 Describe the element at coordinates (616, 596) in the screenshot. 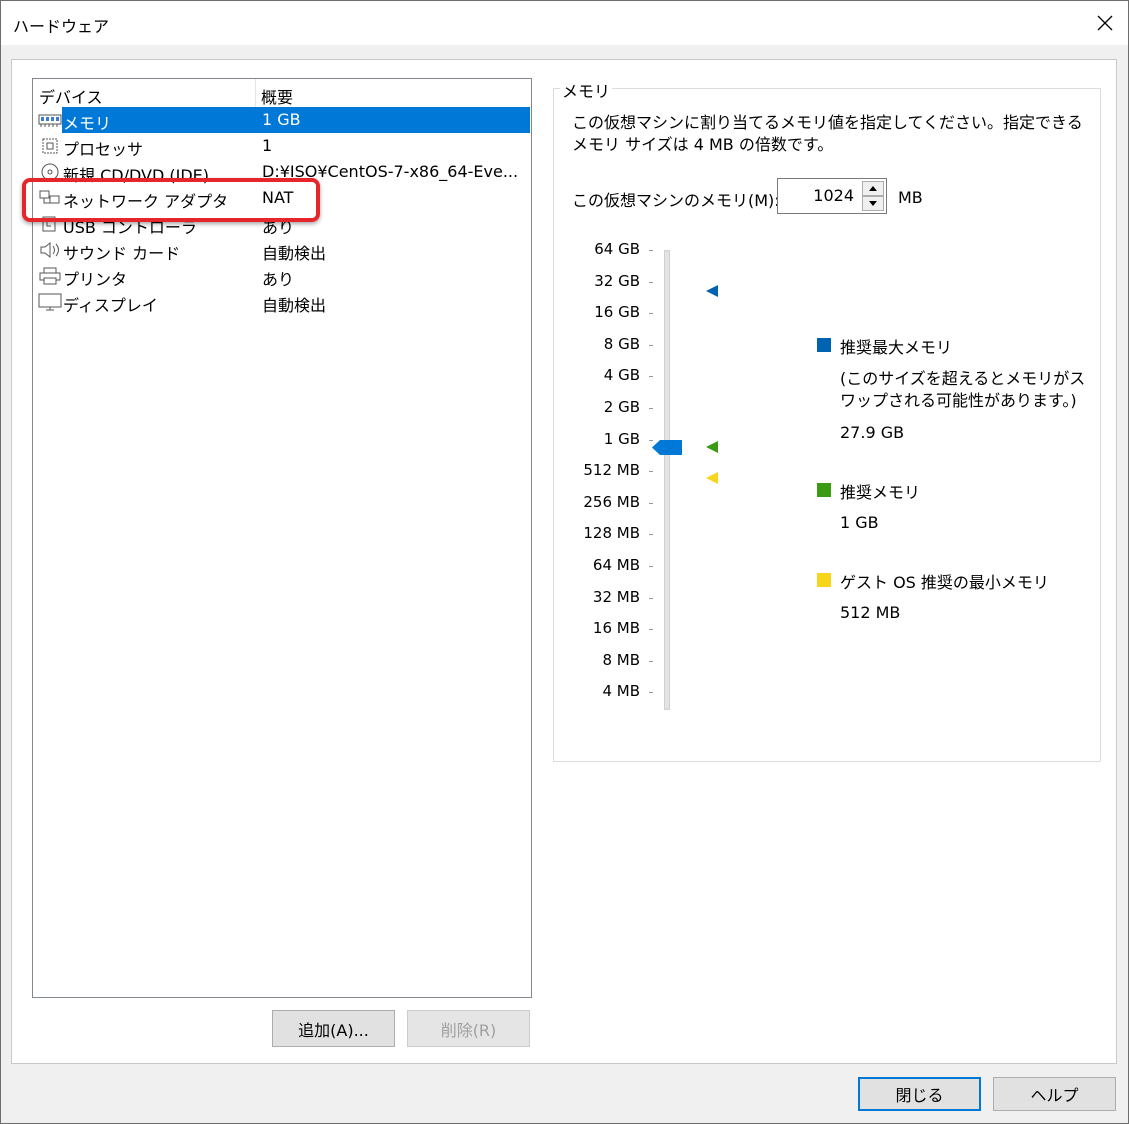

I see `scale-label: 32 MB` at that location.